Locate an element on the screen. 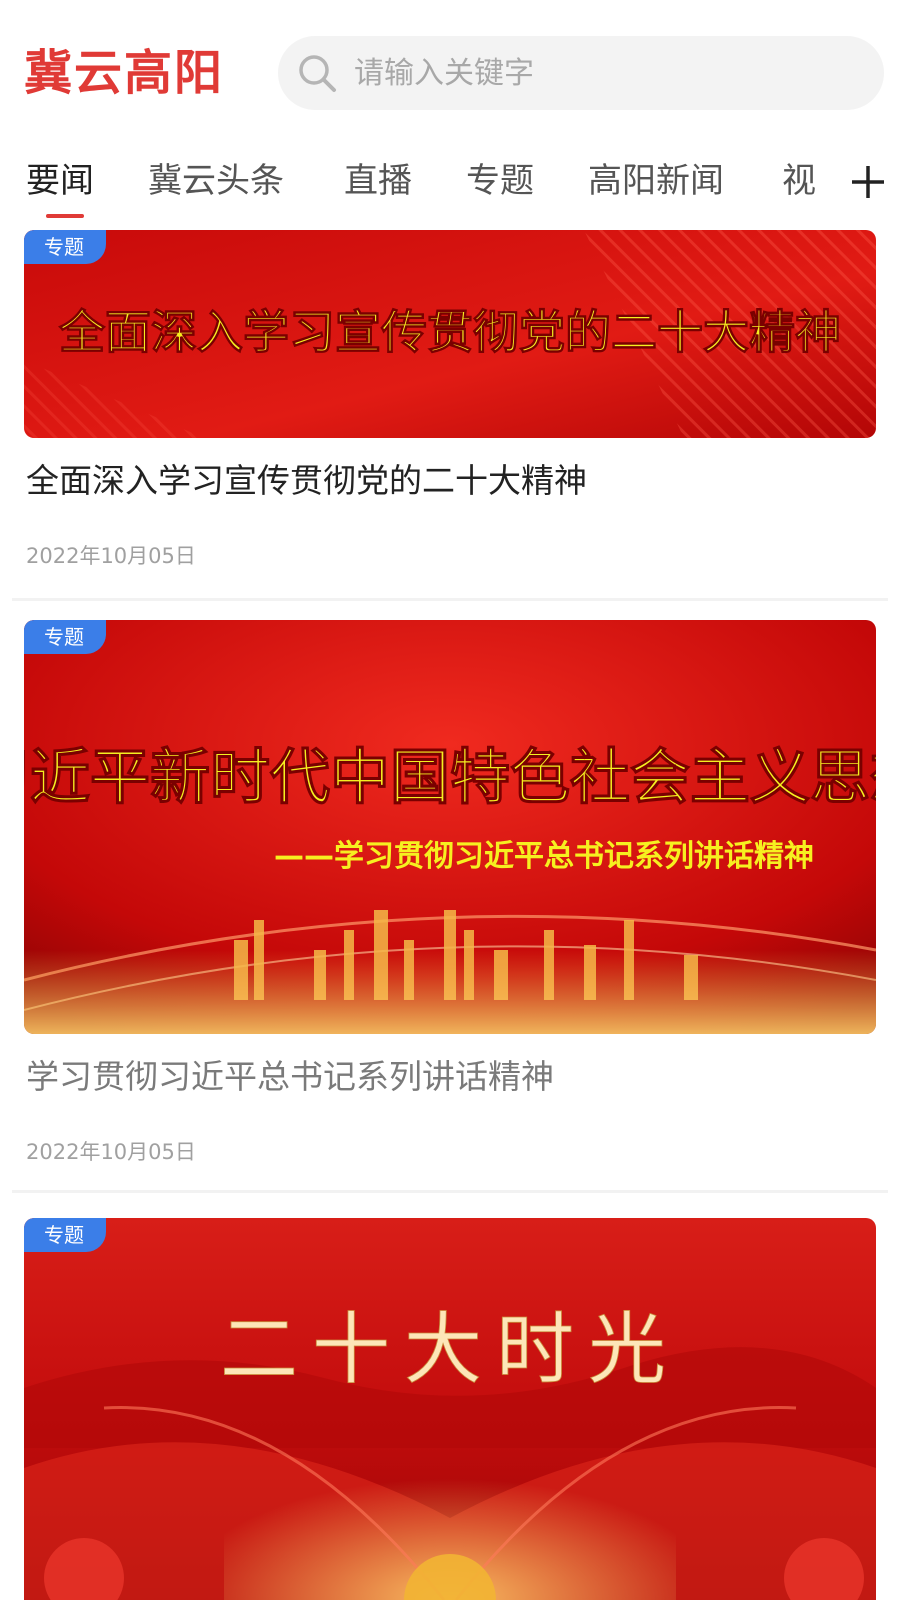 The height and width of the screenshot is (1600, 900). search-icon is located at coordinates (317, 73).